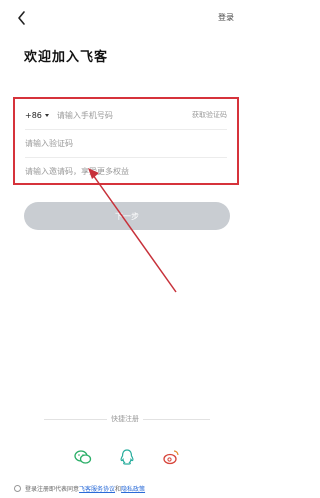 Image resolution: width=320 pixels, height=498 pixels. I want to click on get-code-button: 获取验证码, so click(209, 115).